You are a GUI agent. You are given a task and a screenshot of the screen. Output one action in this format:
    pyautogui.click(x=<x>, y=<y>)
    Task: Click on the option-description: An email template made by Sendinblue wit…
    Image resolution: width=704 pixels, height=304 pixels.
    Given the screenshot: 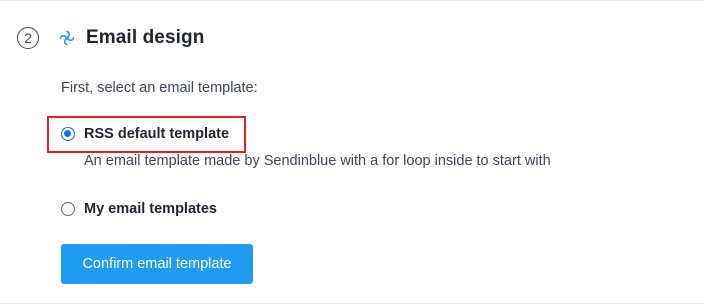 What is the action you would take?
    pyautogui.click(x=317, y=161)
    